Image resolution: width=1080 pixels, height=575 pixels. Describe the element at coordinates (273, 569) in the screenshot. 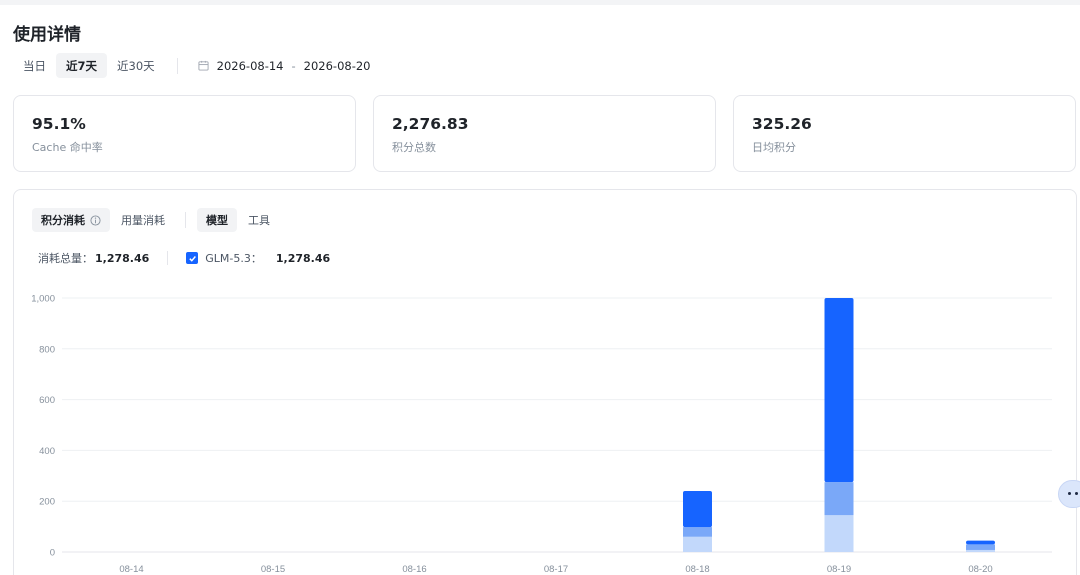

I see `x-tick-label: 08-15` at that location.